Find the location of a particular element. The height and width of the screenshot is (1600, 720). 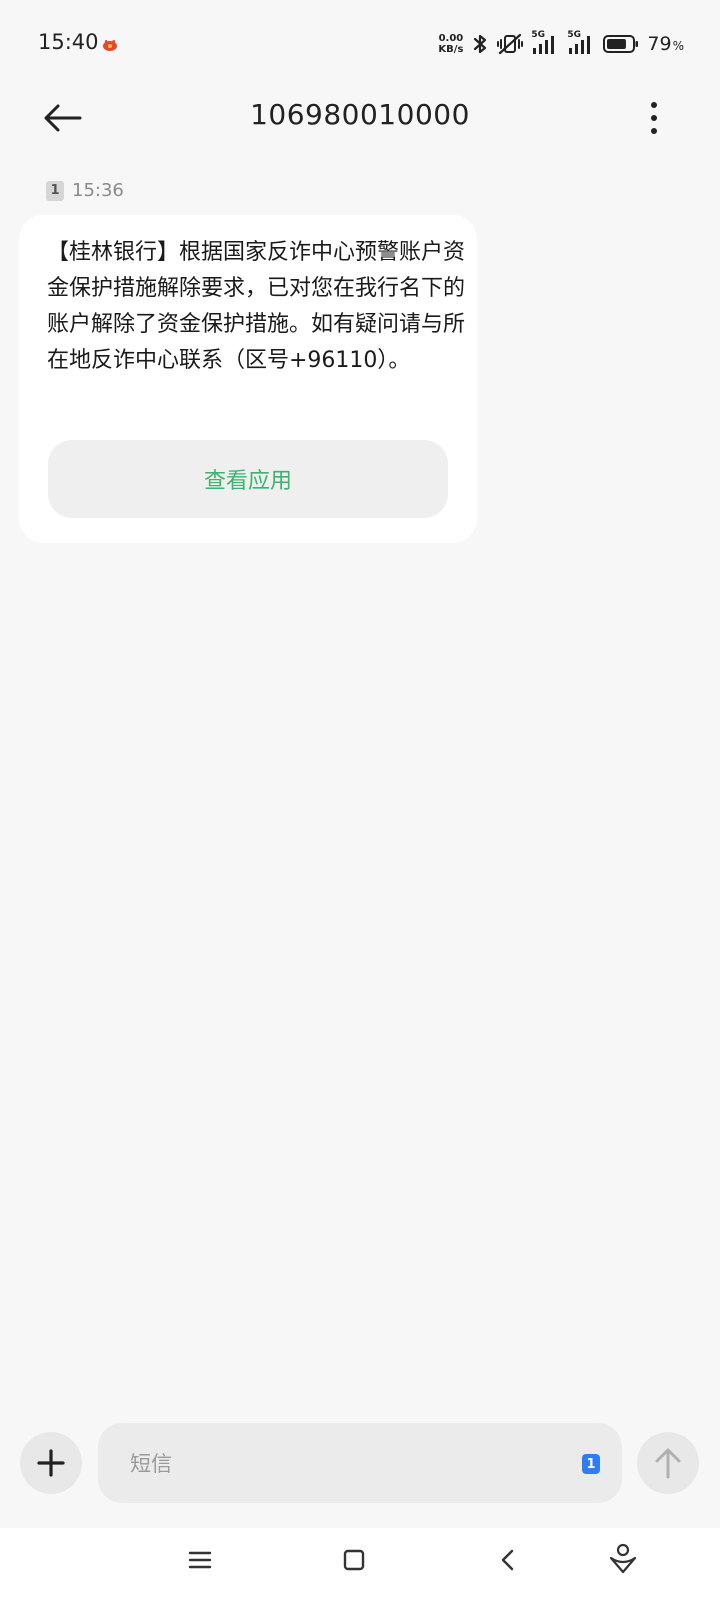

menu-icon is located at coordinates (200, 1560).